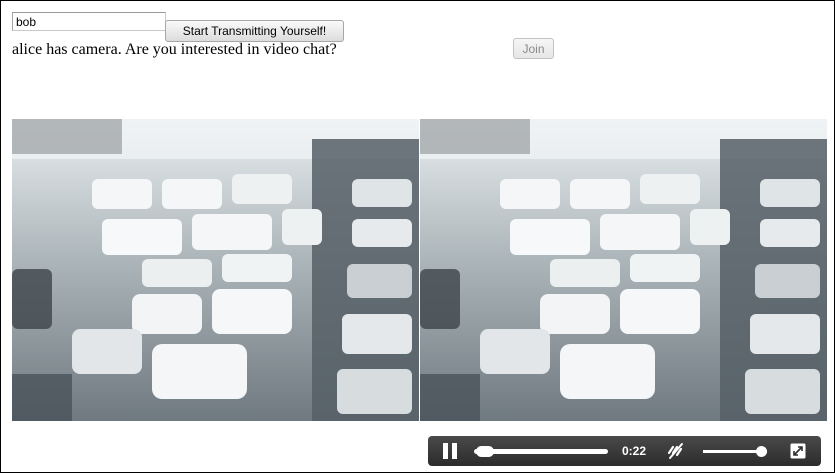  I want to click on fullscreen-icon, so click(798, 451).